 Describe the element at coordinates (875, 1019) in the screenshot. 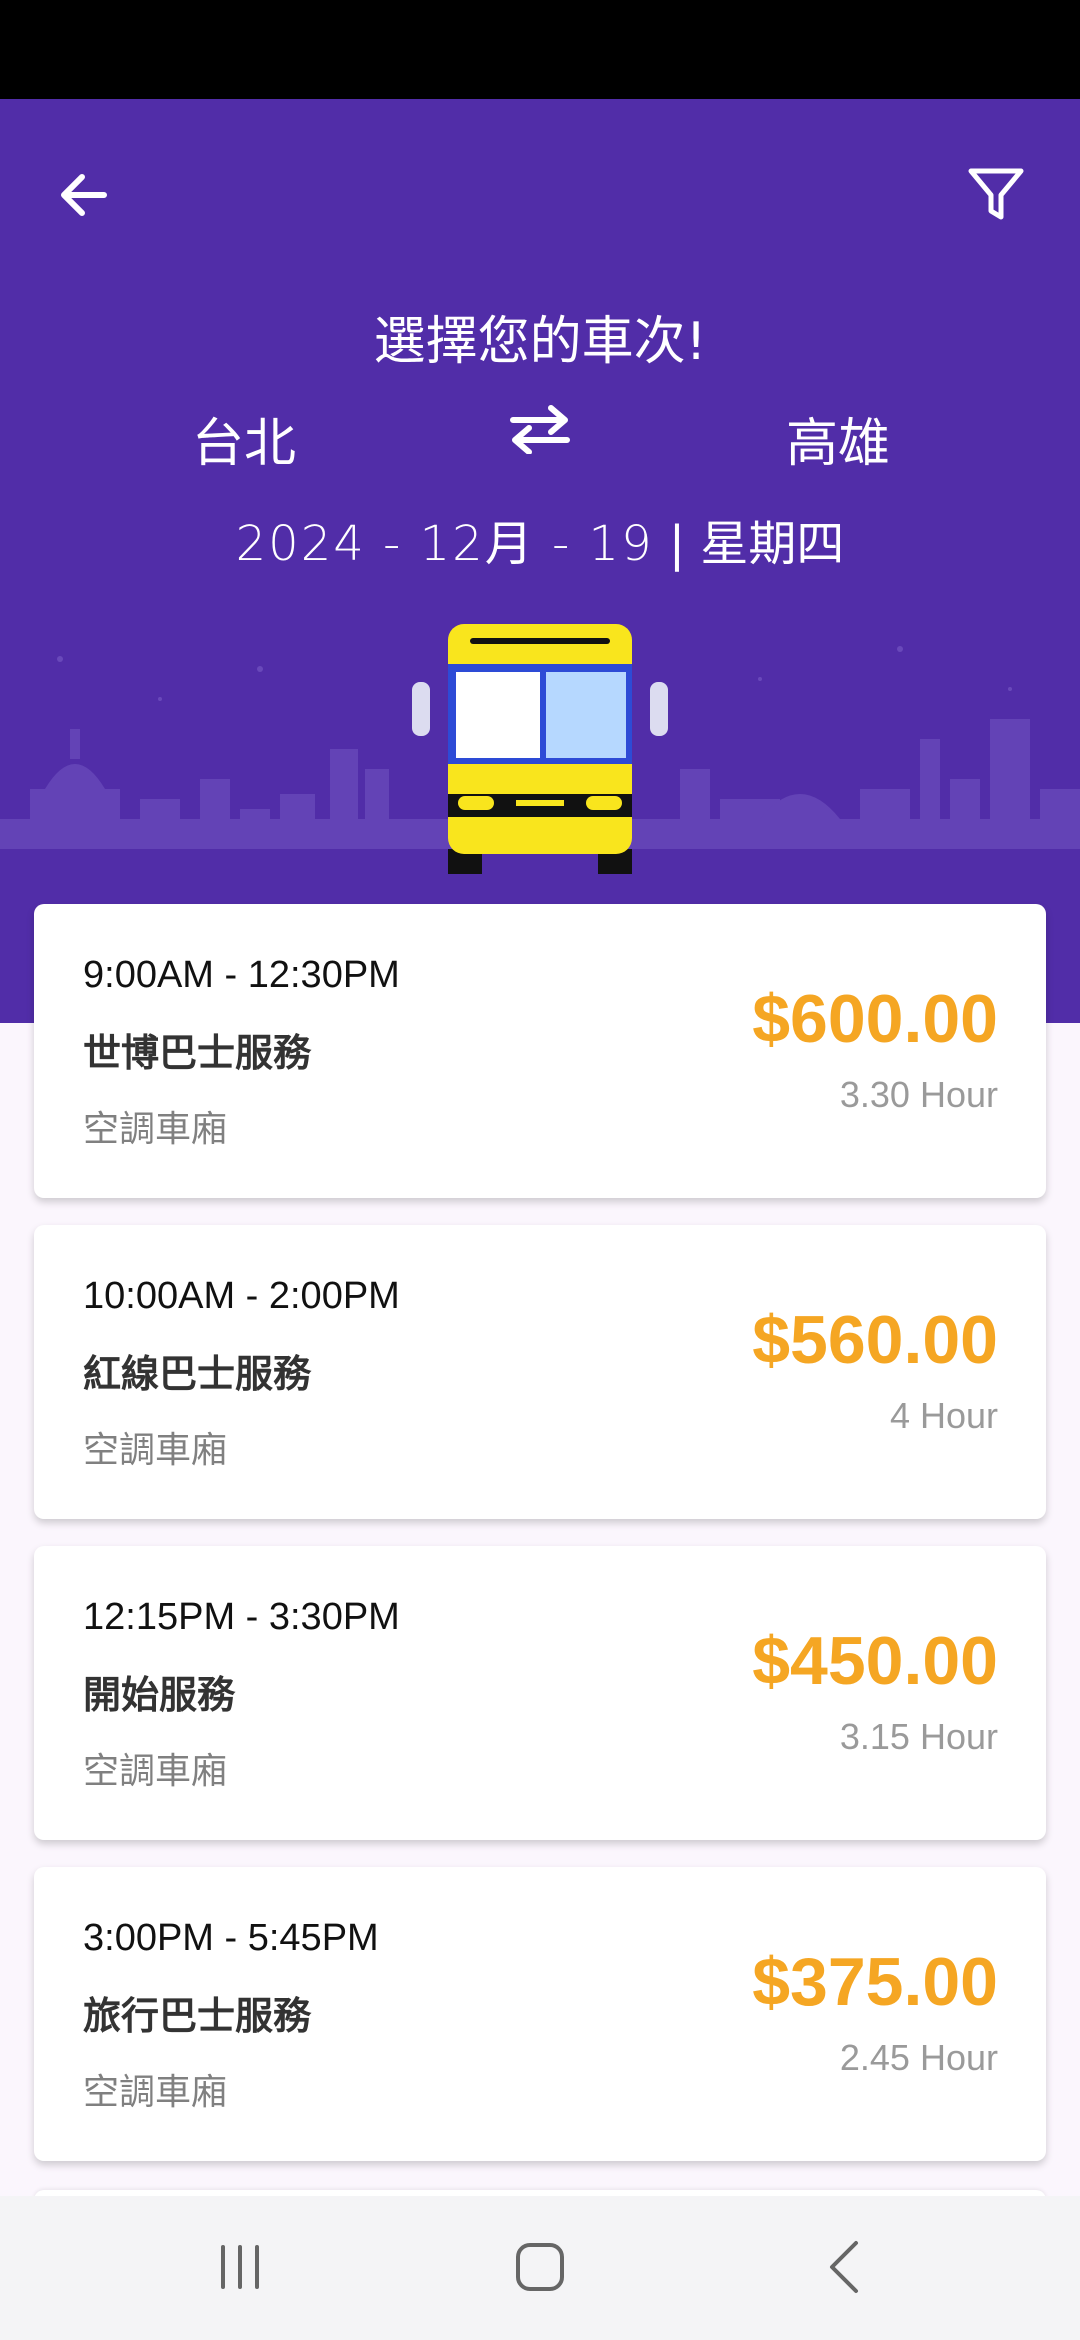

I see `trip-price: $600.00` at that location.